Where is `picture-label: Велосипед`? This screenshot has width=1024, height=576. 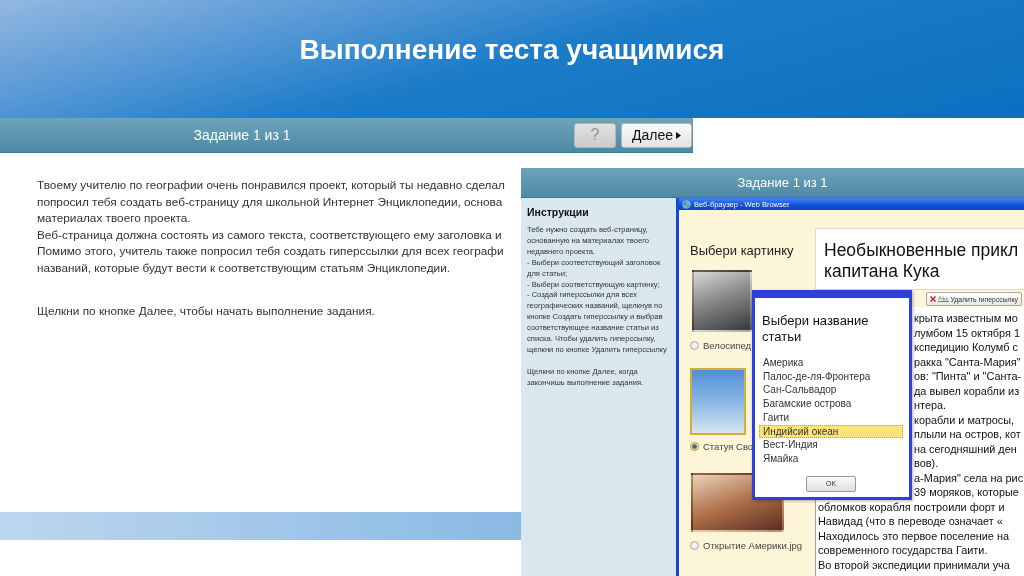 picture-label: Велосипед is located at coordinates (727, 345).